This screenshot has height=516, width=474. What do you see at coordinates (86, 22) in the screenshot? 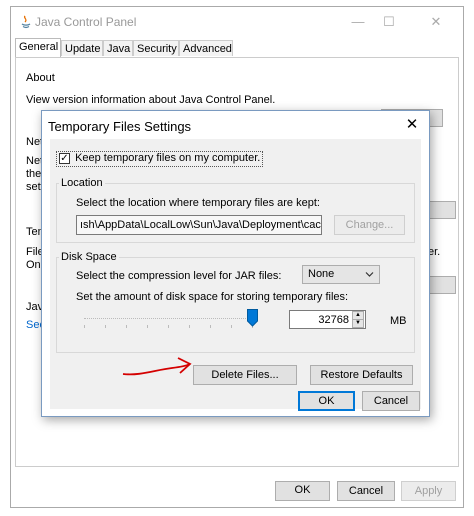
I see `window-title: Java Control Panel` at bounding box center [86, 22].